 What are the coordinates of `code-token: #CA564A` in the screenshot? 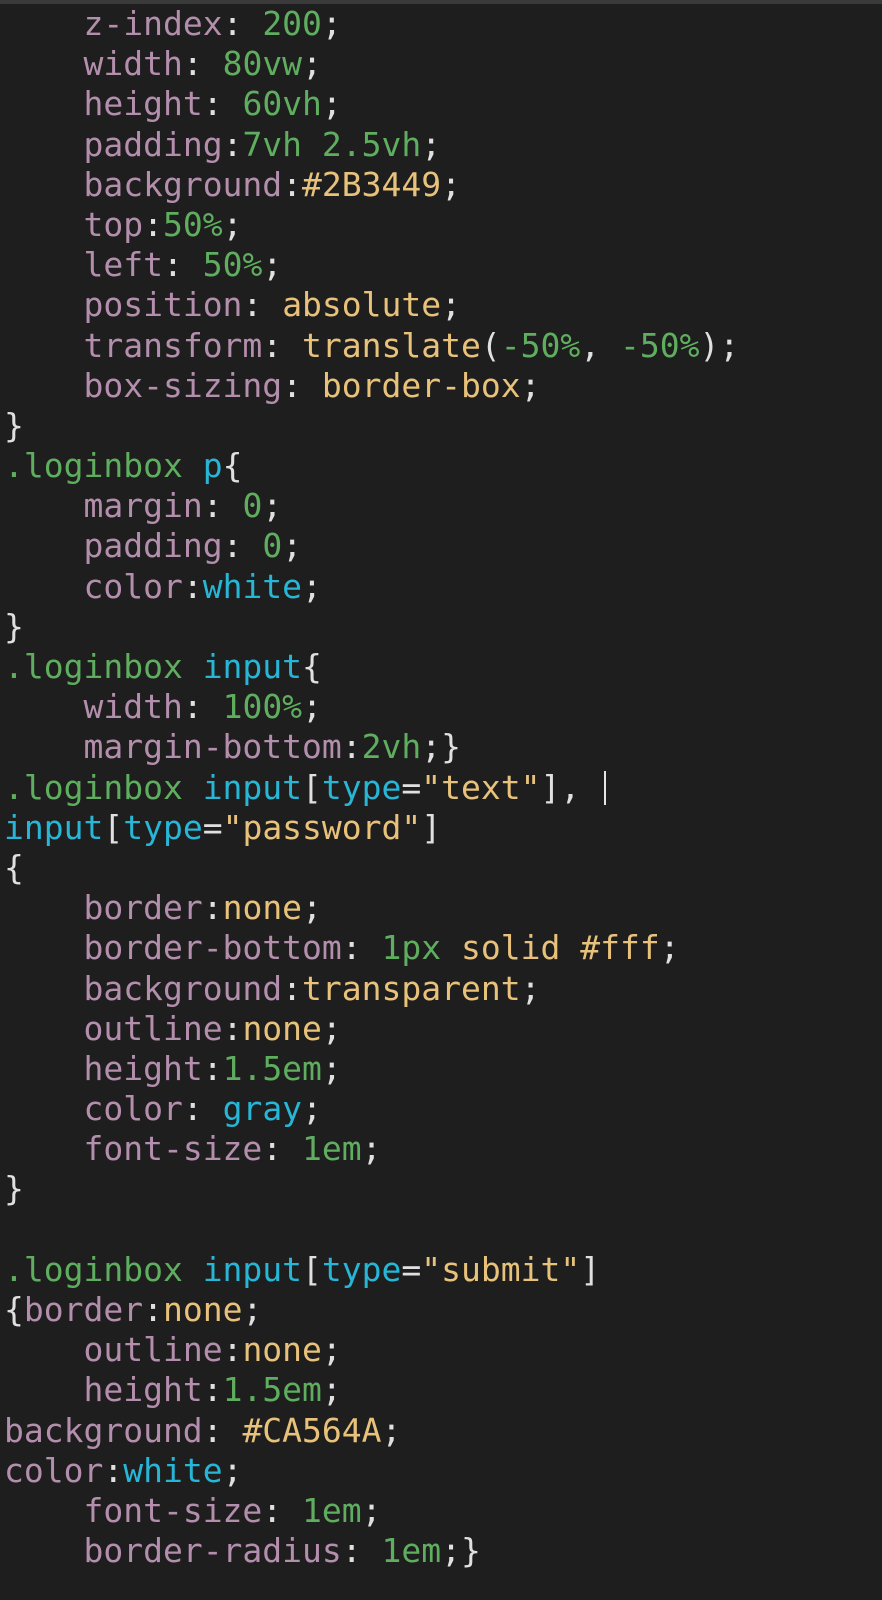 It's located at (312, 1430).